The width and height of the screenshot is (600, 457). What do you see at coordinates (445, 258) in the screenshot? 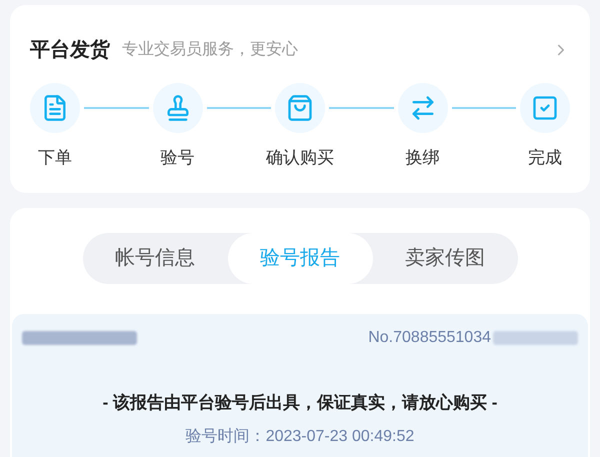
I see `tab: 卖家传图` at bounding box center [445, 258].